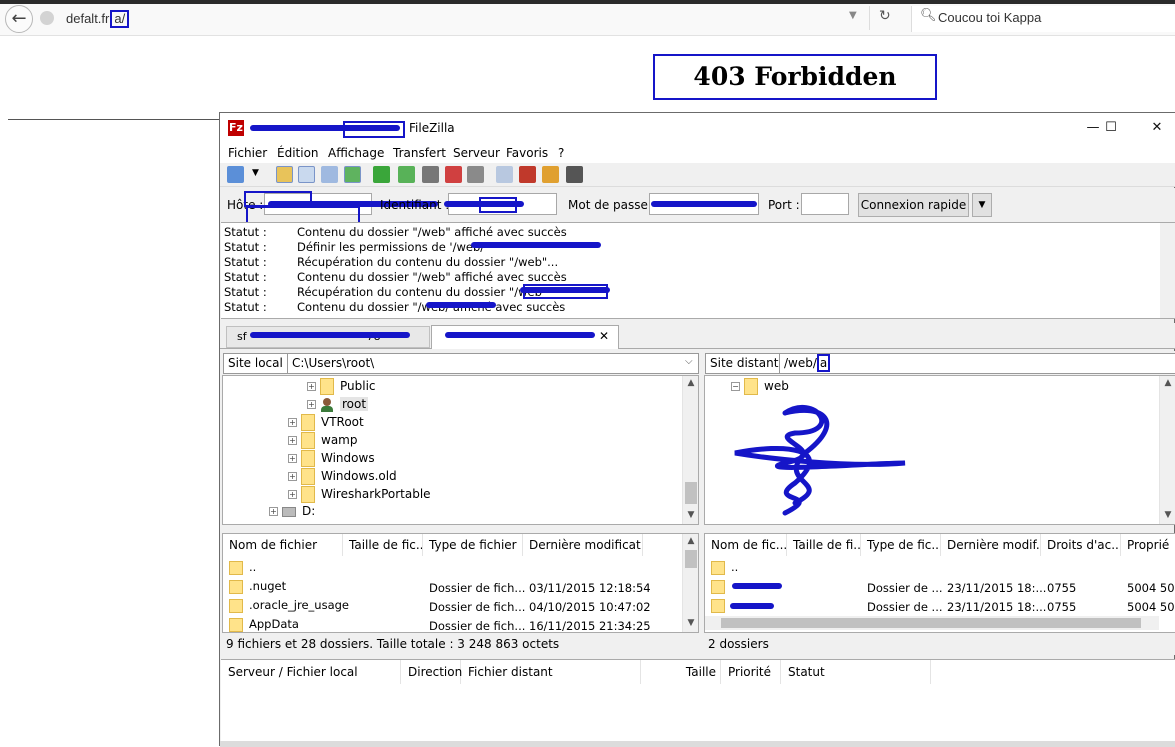 This screenshot has width=1175, height=747. I want to click on toggle-local-tree-icon, so click(306, 174).